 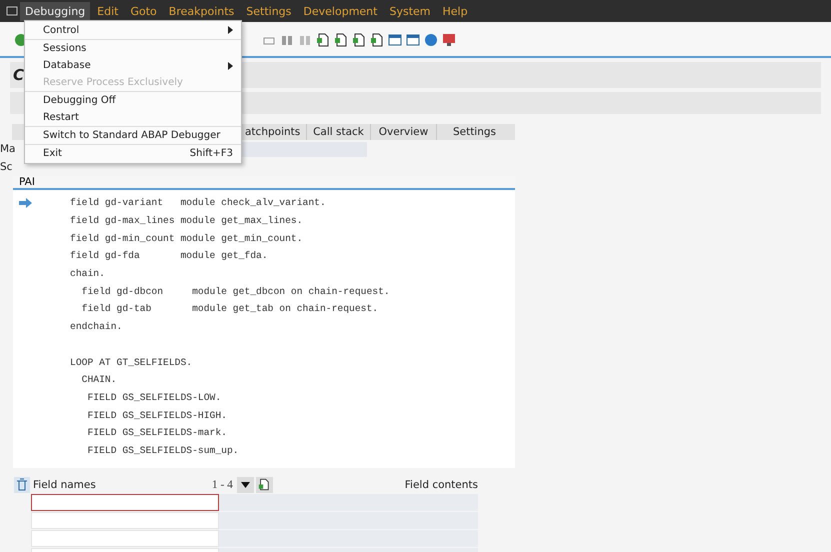 What do you see at coordinates (125, 502) in the screenshot?
I see `input-field` at bounding box center [125, 502].